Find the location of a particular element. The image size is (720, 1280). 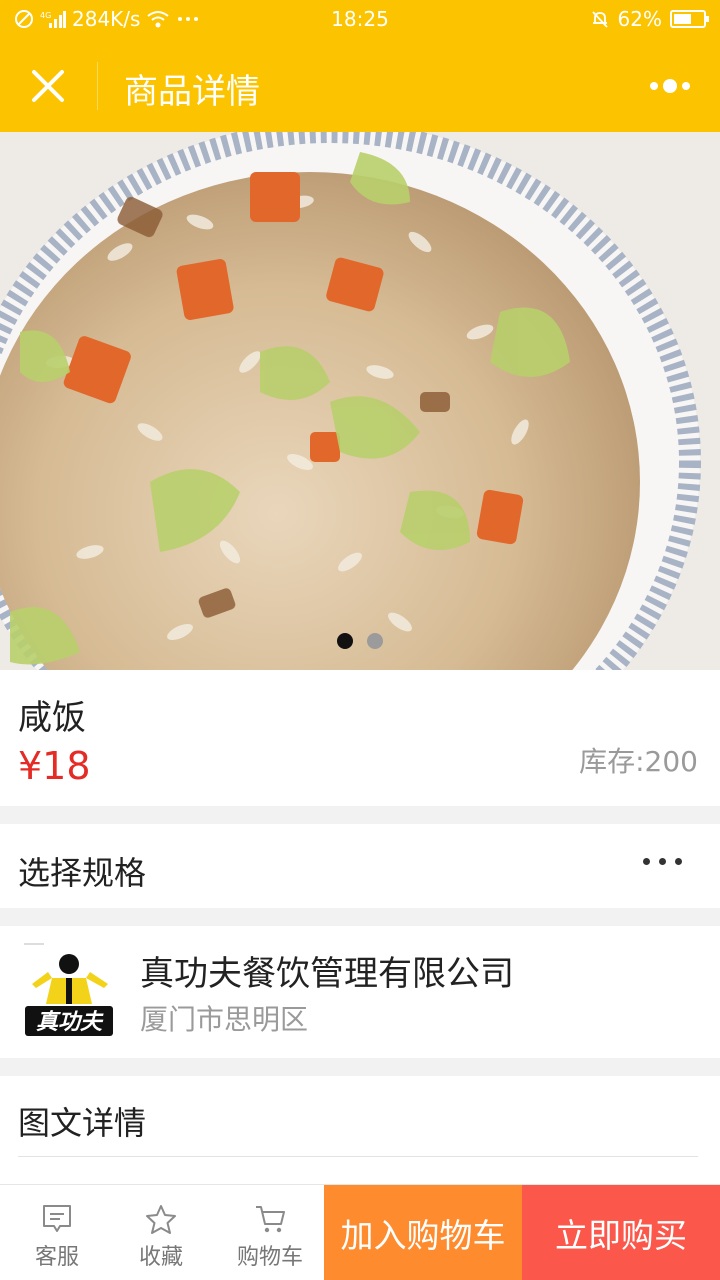

cart-label: 购物车 is located at coordinates (269, 1257).